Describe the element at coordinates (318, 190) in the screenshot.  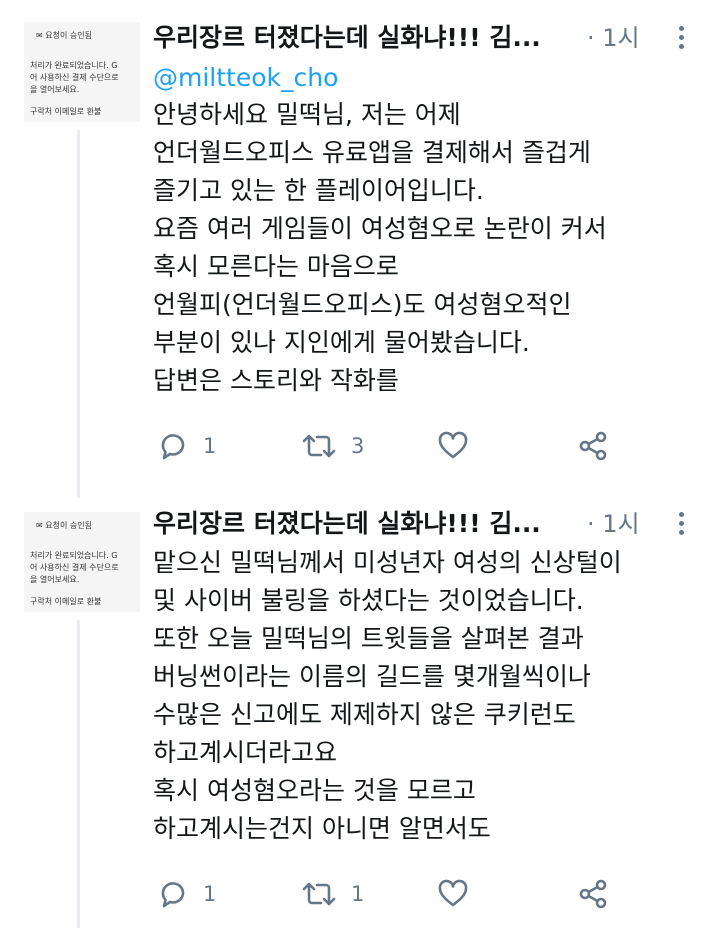
I see `tweet-text-line: 즐기고 있는 한 플레이어입니다.` at that location.